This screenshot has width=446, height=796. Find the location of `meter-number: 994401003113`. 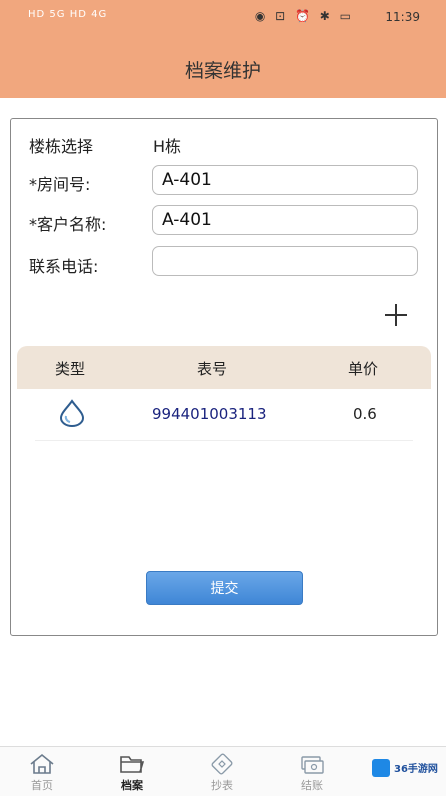

meter-number: 994401003113 is located at coordinates (209, 414).